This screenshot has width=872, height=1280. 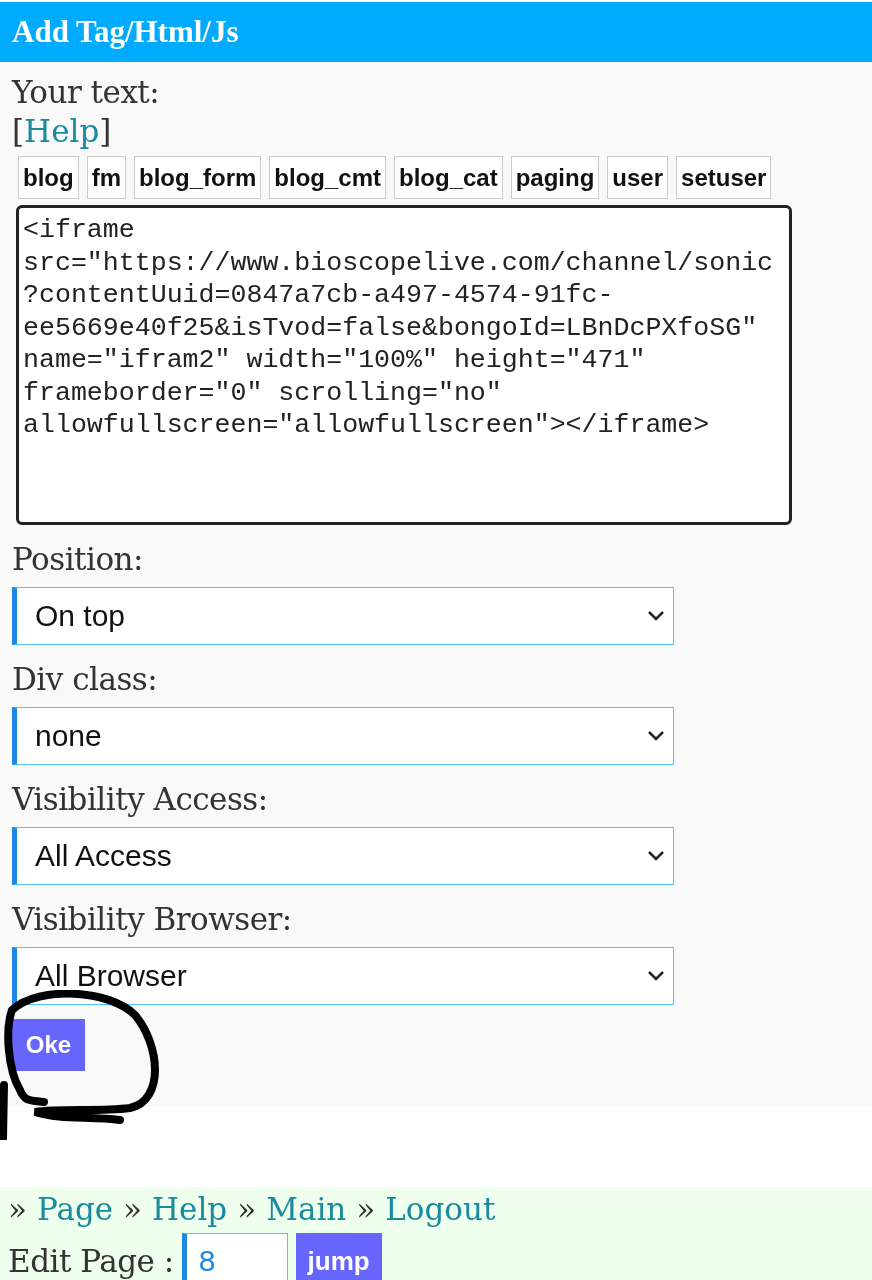 What do you see at coordinates (306, 1209) in the screenshot?
I see `nav-link: Main` at bounding box center [306, 1209].